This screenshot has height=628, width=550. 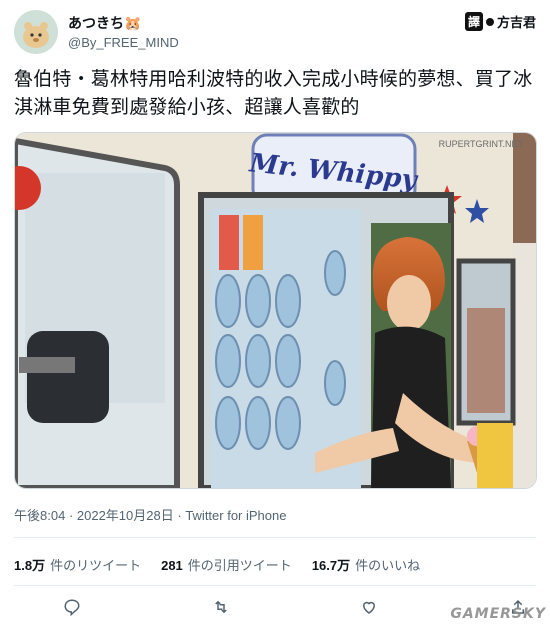 What do you see at coordinates (275, 585) in the screenshot?
I see `divider-bottom` at bounding box center [275, 585].